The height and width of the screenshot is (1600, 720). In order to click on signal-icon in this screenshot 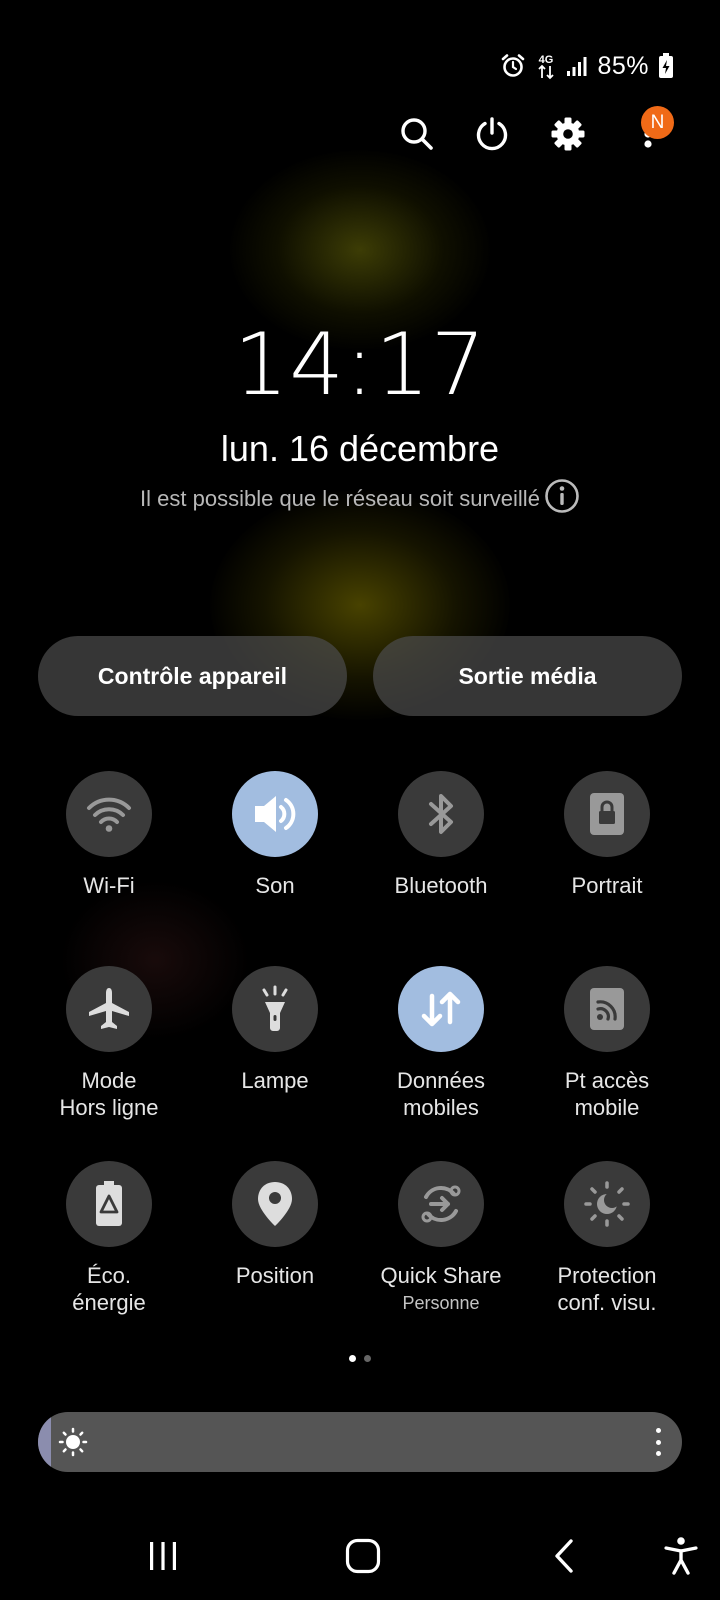, I will do `click(577, 66)`.